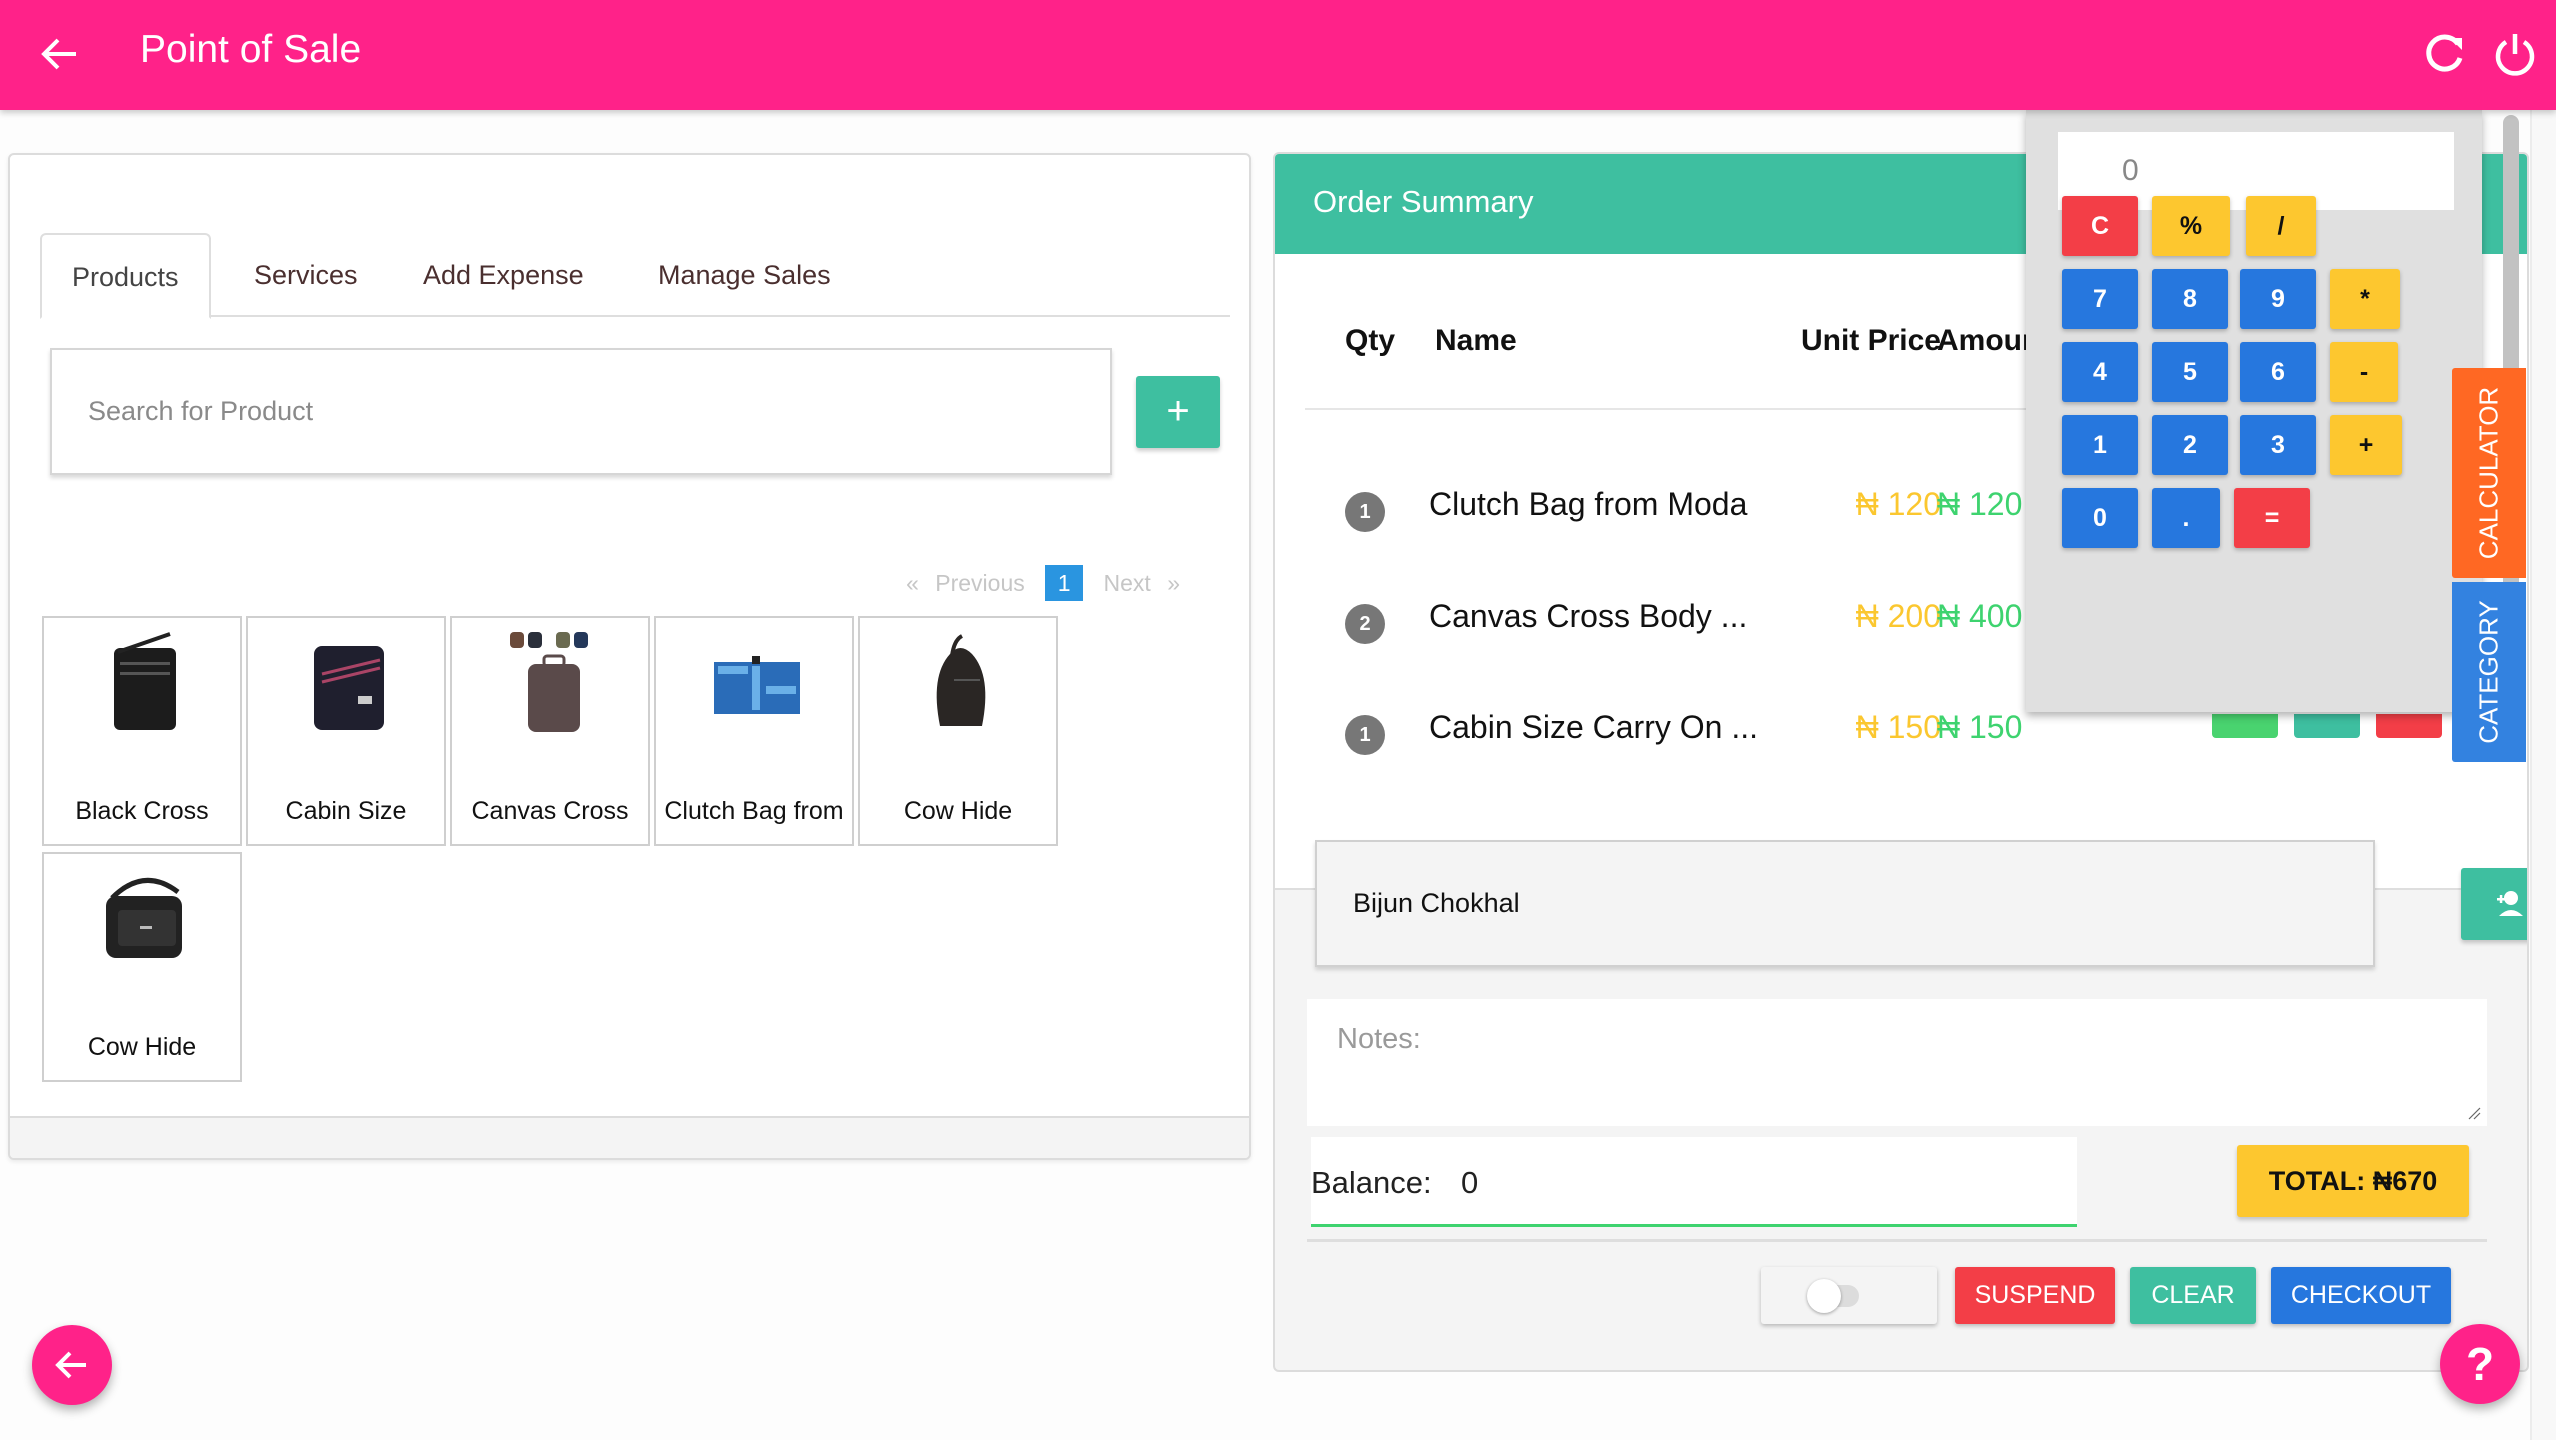 The image size is (2556, 1440). Describe the element at coordinates (1845, 903) in the screenshot. I see `customer-field` at that location.